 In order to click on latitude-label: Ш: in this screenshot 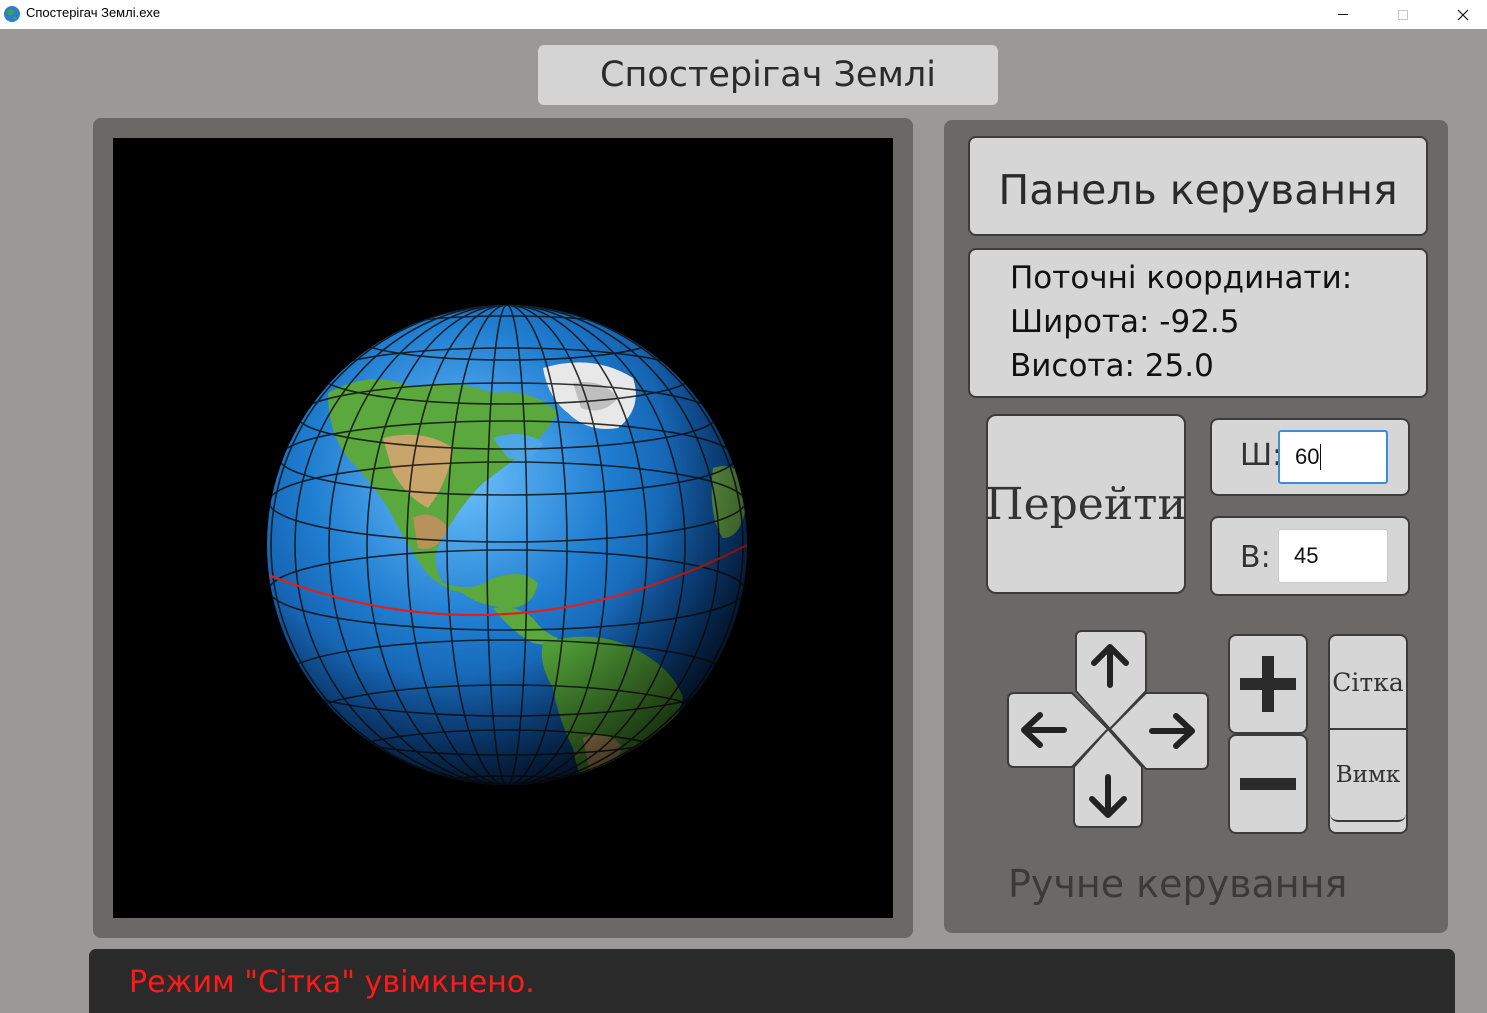, I will do `click(1261, 455)`.